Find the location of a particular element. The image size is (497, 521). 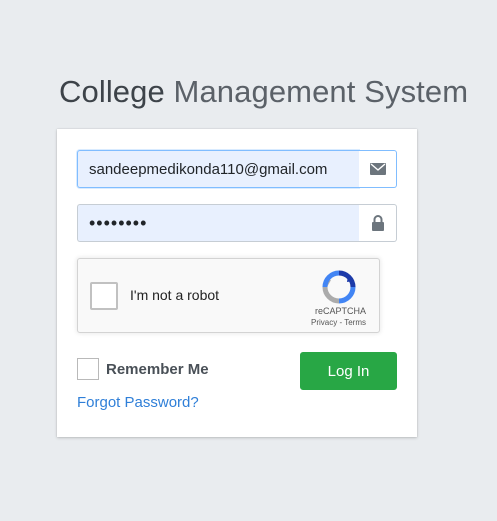

recaptcha-brand: reCAPTCHA is located at coordinates (340, 311).